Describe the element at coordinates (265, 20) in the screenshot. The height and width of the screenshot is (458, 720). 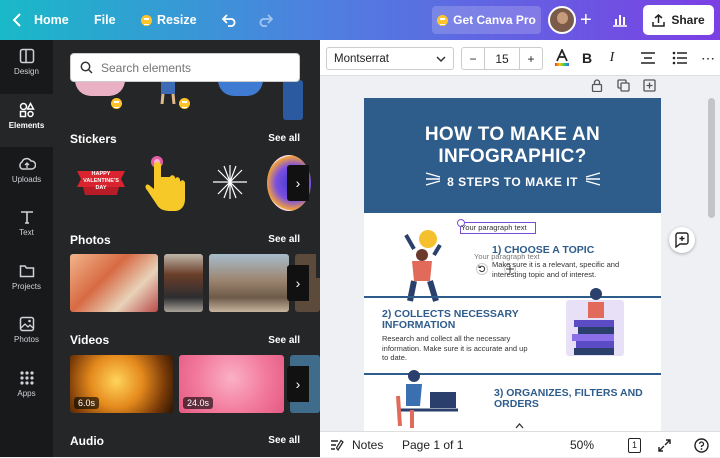
I see `redo-button` at that location.